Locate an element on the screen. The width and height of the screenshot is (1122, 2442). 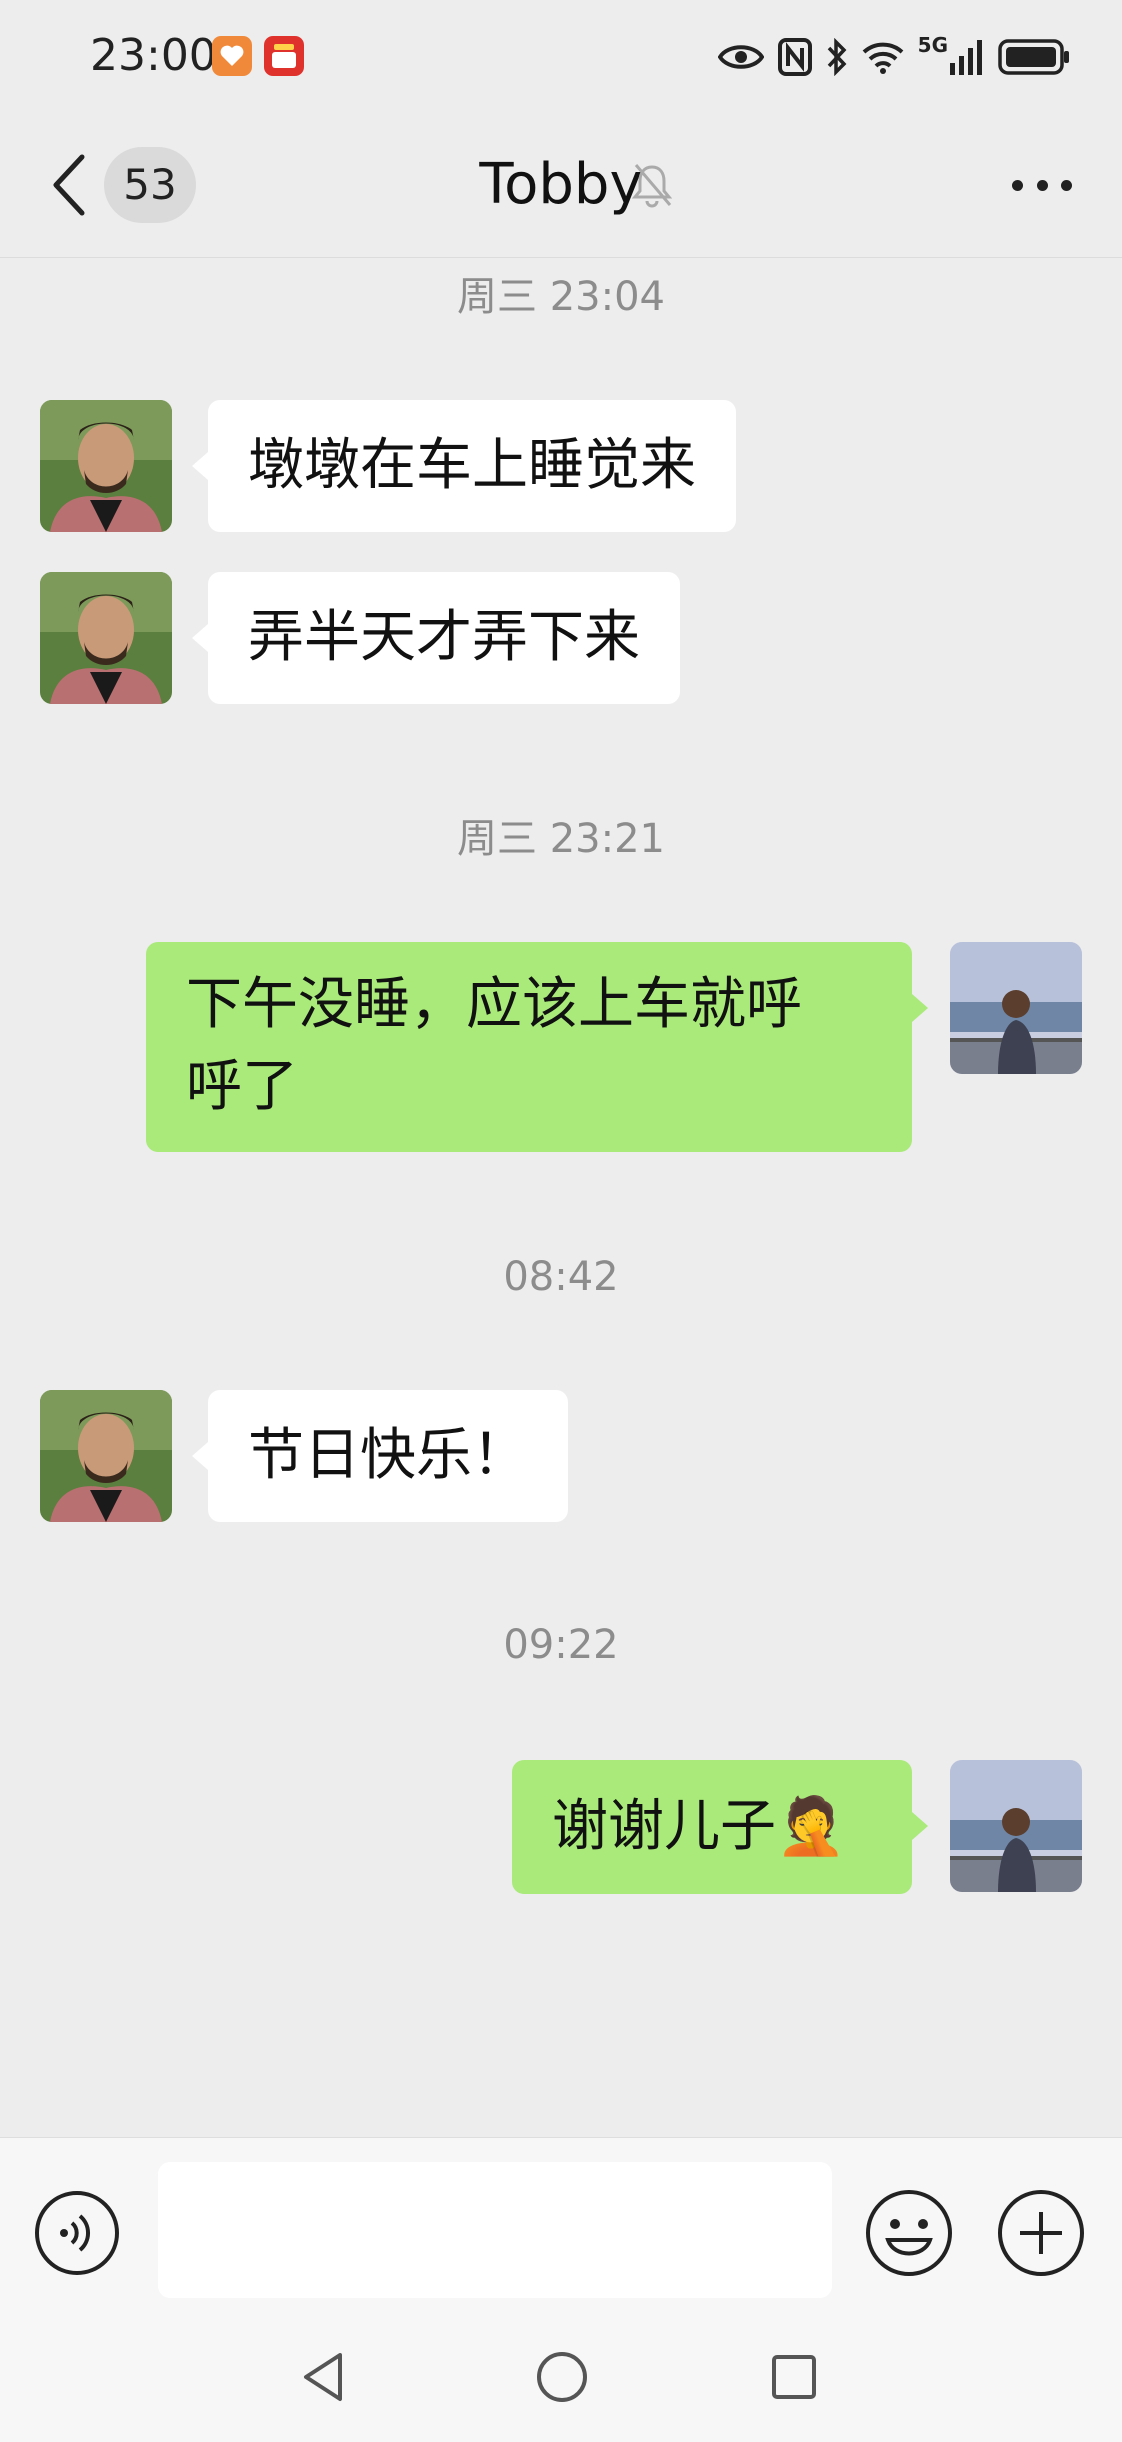
incoming-message-bubble: 节日快乐！ is located at coordinates (388, 1456).